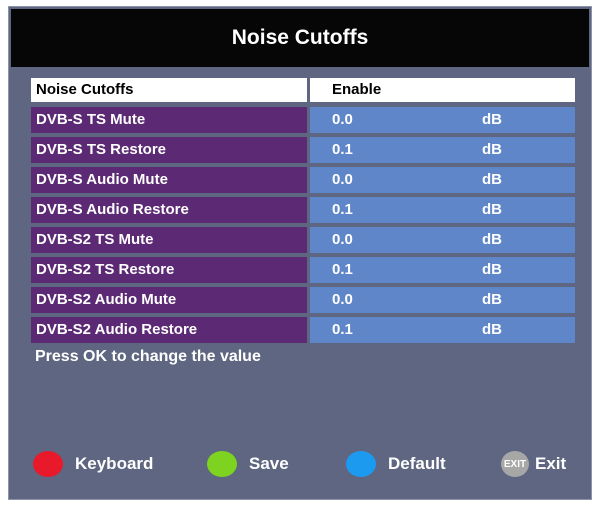 The width and height of the screenshot is (600, 506). I want to click on setting-row-dvbs2-ts-restore: DVB-S2 TS Restore 0.1 dB, so click(303, 272).